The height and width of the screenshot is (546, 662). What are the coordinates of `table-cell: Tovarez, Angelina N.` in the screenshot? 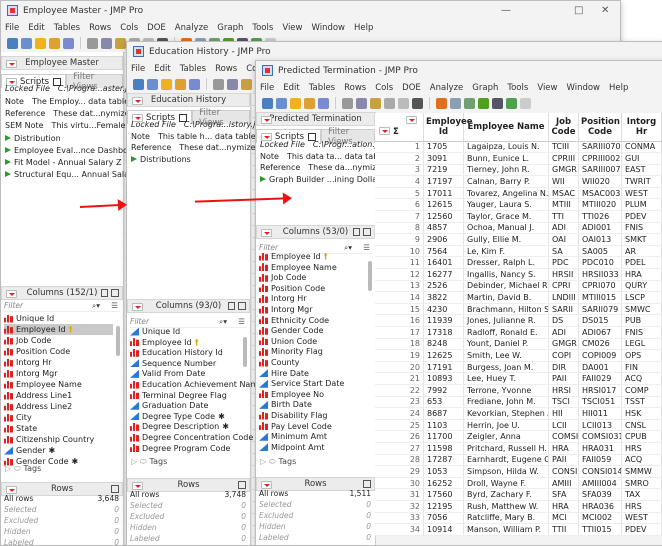 It's located at (506, 193).